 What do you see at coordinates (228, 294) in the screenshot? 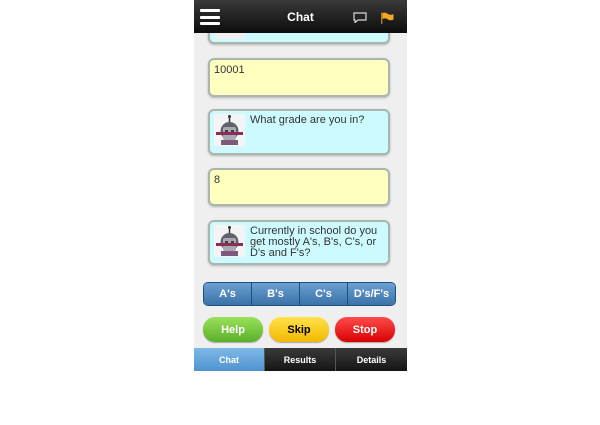
I see `answer-option-a: A's` at bounding box center [228, 294].